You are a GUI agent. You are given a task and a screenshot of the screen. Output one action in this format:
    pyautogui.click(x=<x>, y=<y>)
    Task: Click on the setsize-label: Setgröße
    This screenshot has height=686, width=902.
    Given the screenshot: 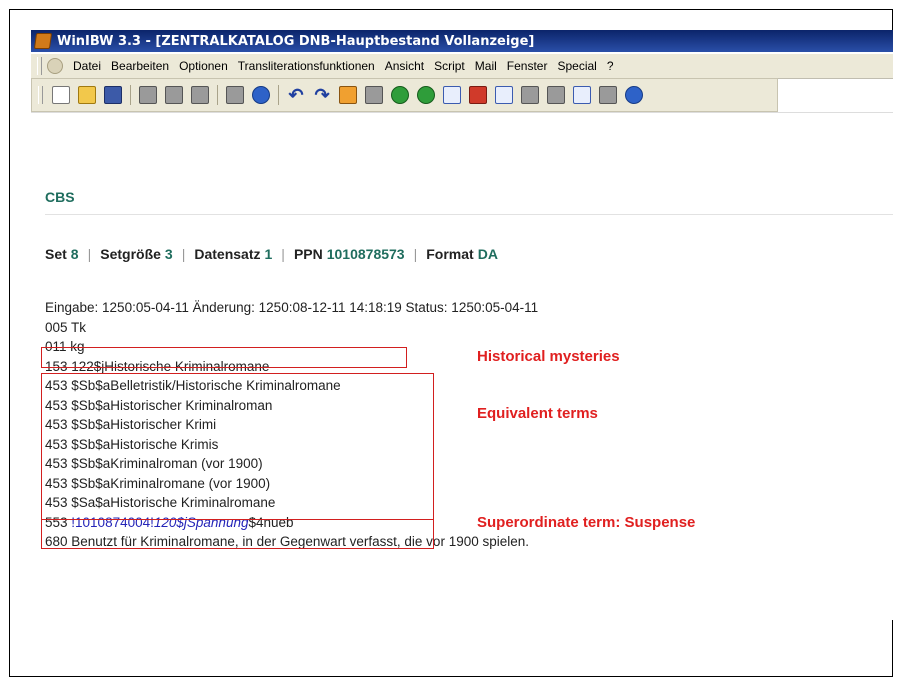 What is the action you would take?
    pyautogui.click(x=130, y=254)
    